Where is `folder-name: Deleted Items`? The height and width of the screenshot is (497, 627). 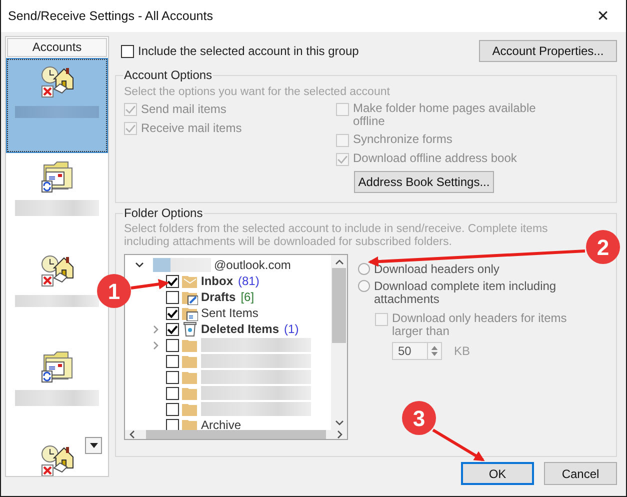 folder-name: Deleted Items is located at coordinates (240, 329).